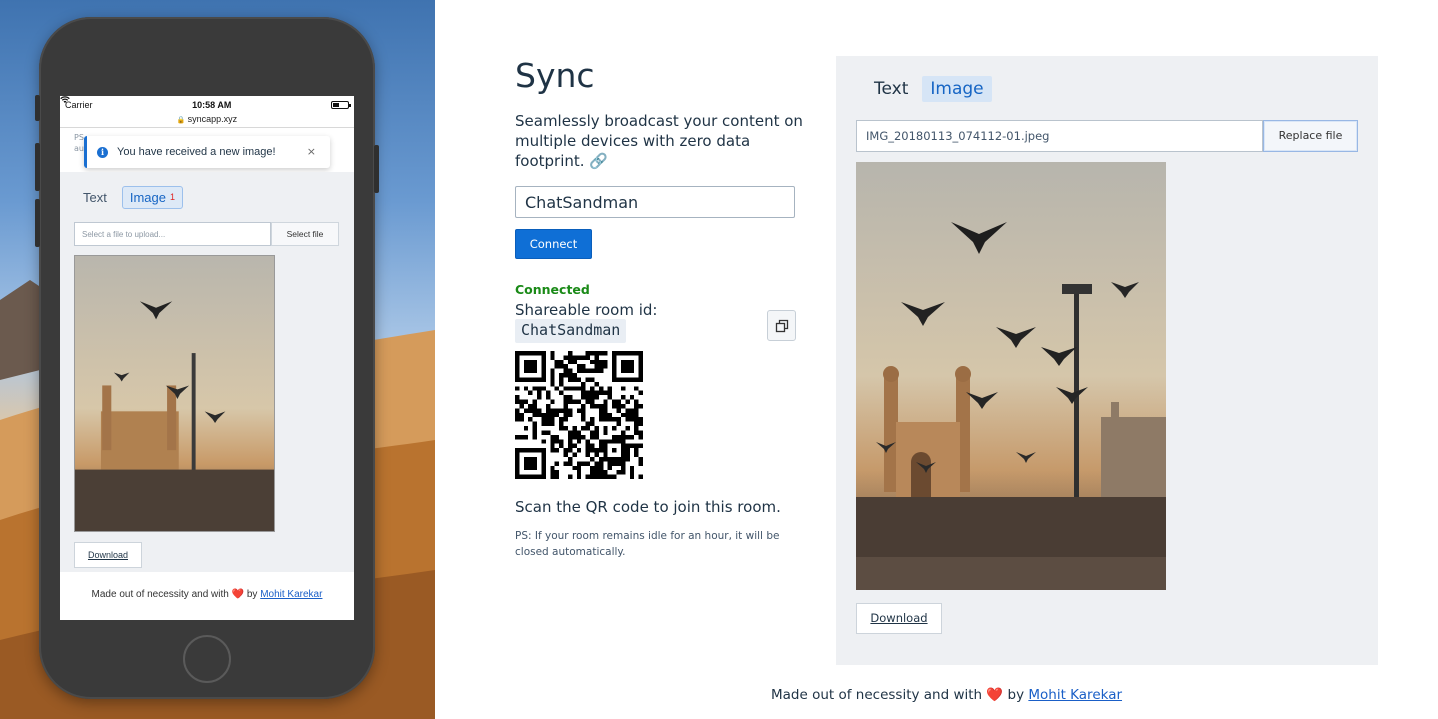 The height and width of the screenshot is (719, 1438). I want to click on close-icon: ×, so click(311, 151).